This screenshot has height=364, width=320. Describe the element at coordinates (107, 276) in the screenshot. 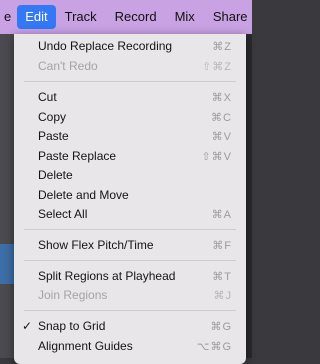

I see `menu-item-label: Split Regions at Playhead` at that location.